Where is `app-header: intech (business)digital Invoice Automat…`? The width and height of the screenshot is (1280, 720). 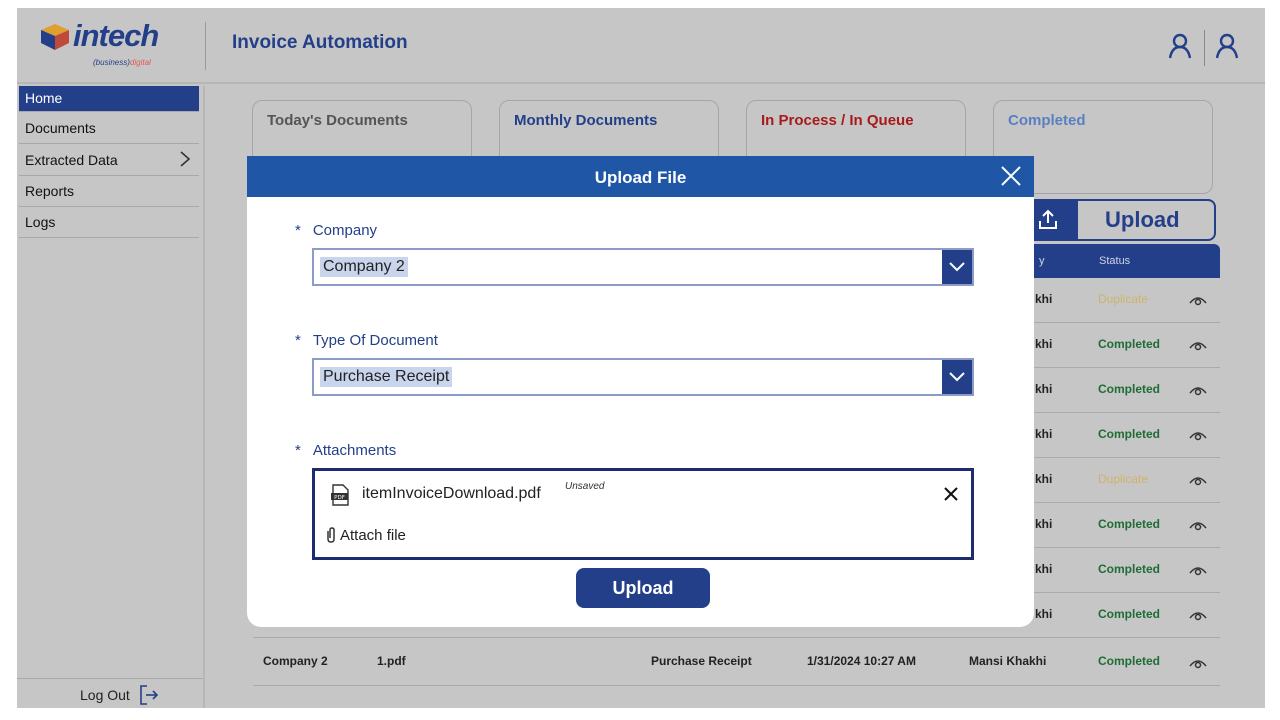
app-header: intech (business)digital Invoice Automat… is located at coordinates (641, 46).